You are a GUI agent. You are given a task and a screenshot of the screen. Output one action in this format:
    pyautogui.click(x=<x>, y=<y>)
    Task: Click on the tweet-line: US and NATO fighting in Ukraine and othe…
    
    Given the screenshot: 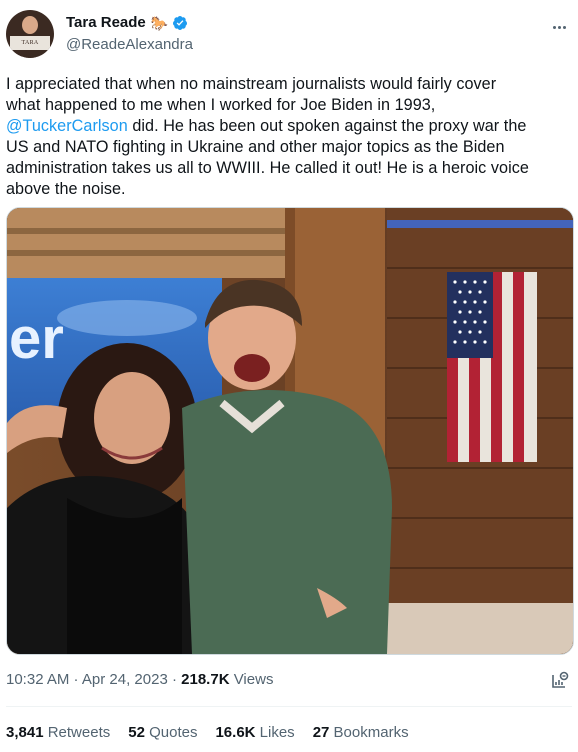 What is the action you would take?
    pyautogui.click(x=255, y=147)
    